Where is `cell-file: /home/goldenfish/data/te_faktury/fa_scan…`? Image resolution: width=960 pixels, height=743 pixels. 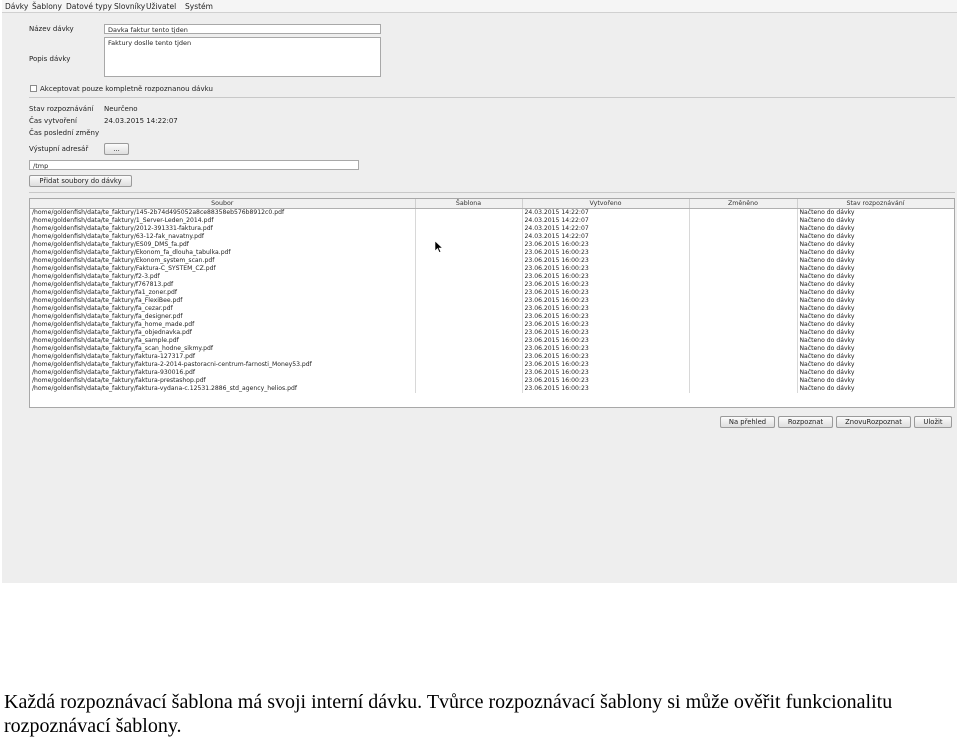 cell-file: /home/goldenfish/data/te_faktury/fa_scan… is located at coordinates (223, 349).